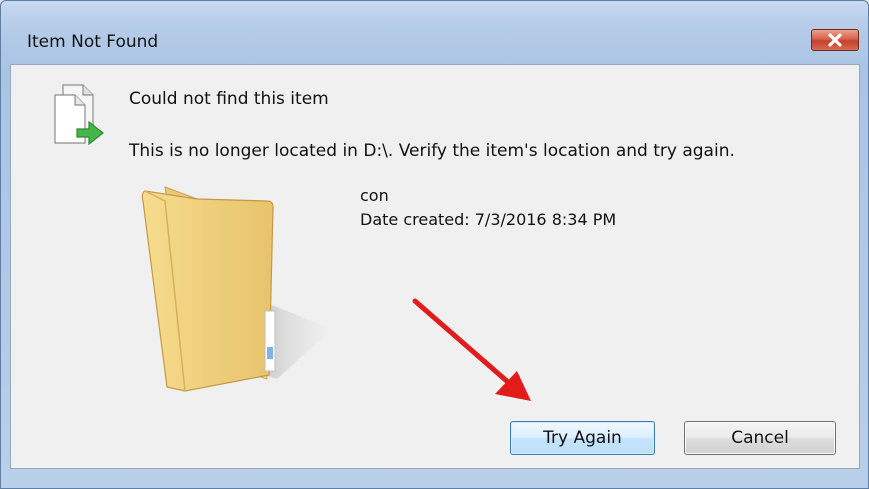  I want to click on item-name: con, so click(374, 195).